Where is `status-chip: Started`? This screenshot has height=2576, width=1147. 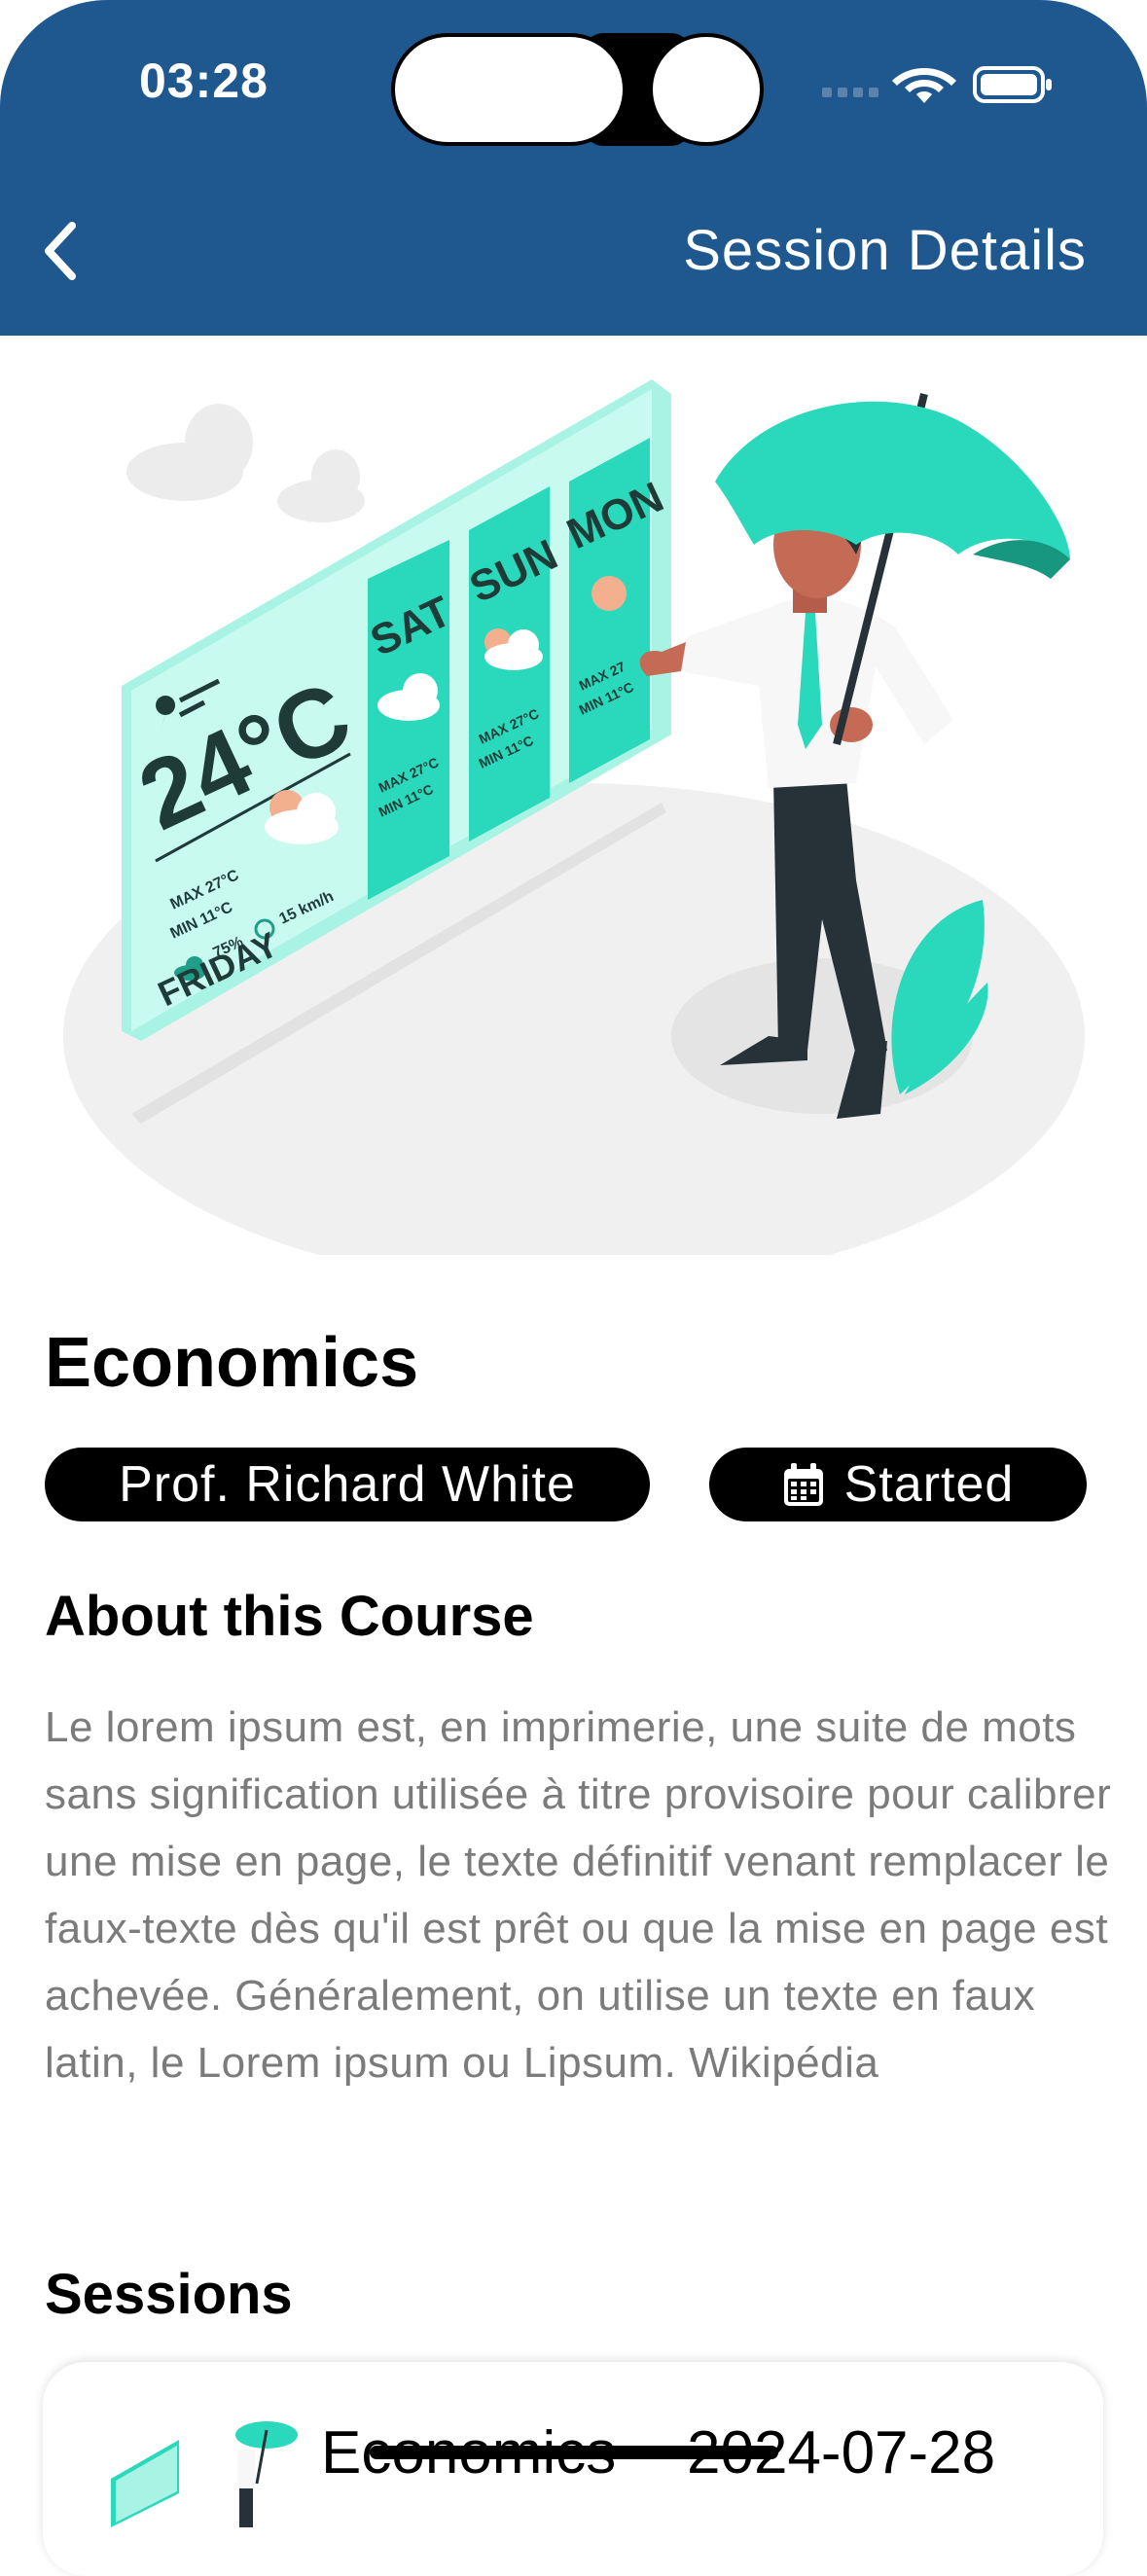
status-chip: Started is located at coordinates (898, 1484).